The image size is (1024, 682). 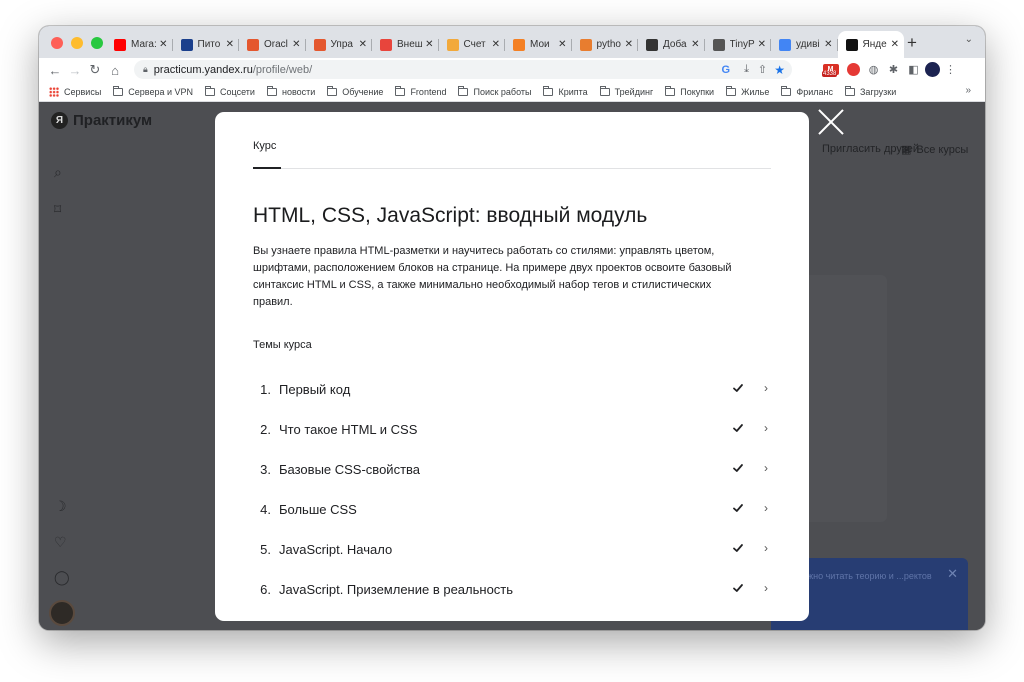 What do you see at coordinates (515, 509) in the screenshot?
I see `topic-row: 4. Больше CSS ›` at bounding box center [515, 509].